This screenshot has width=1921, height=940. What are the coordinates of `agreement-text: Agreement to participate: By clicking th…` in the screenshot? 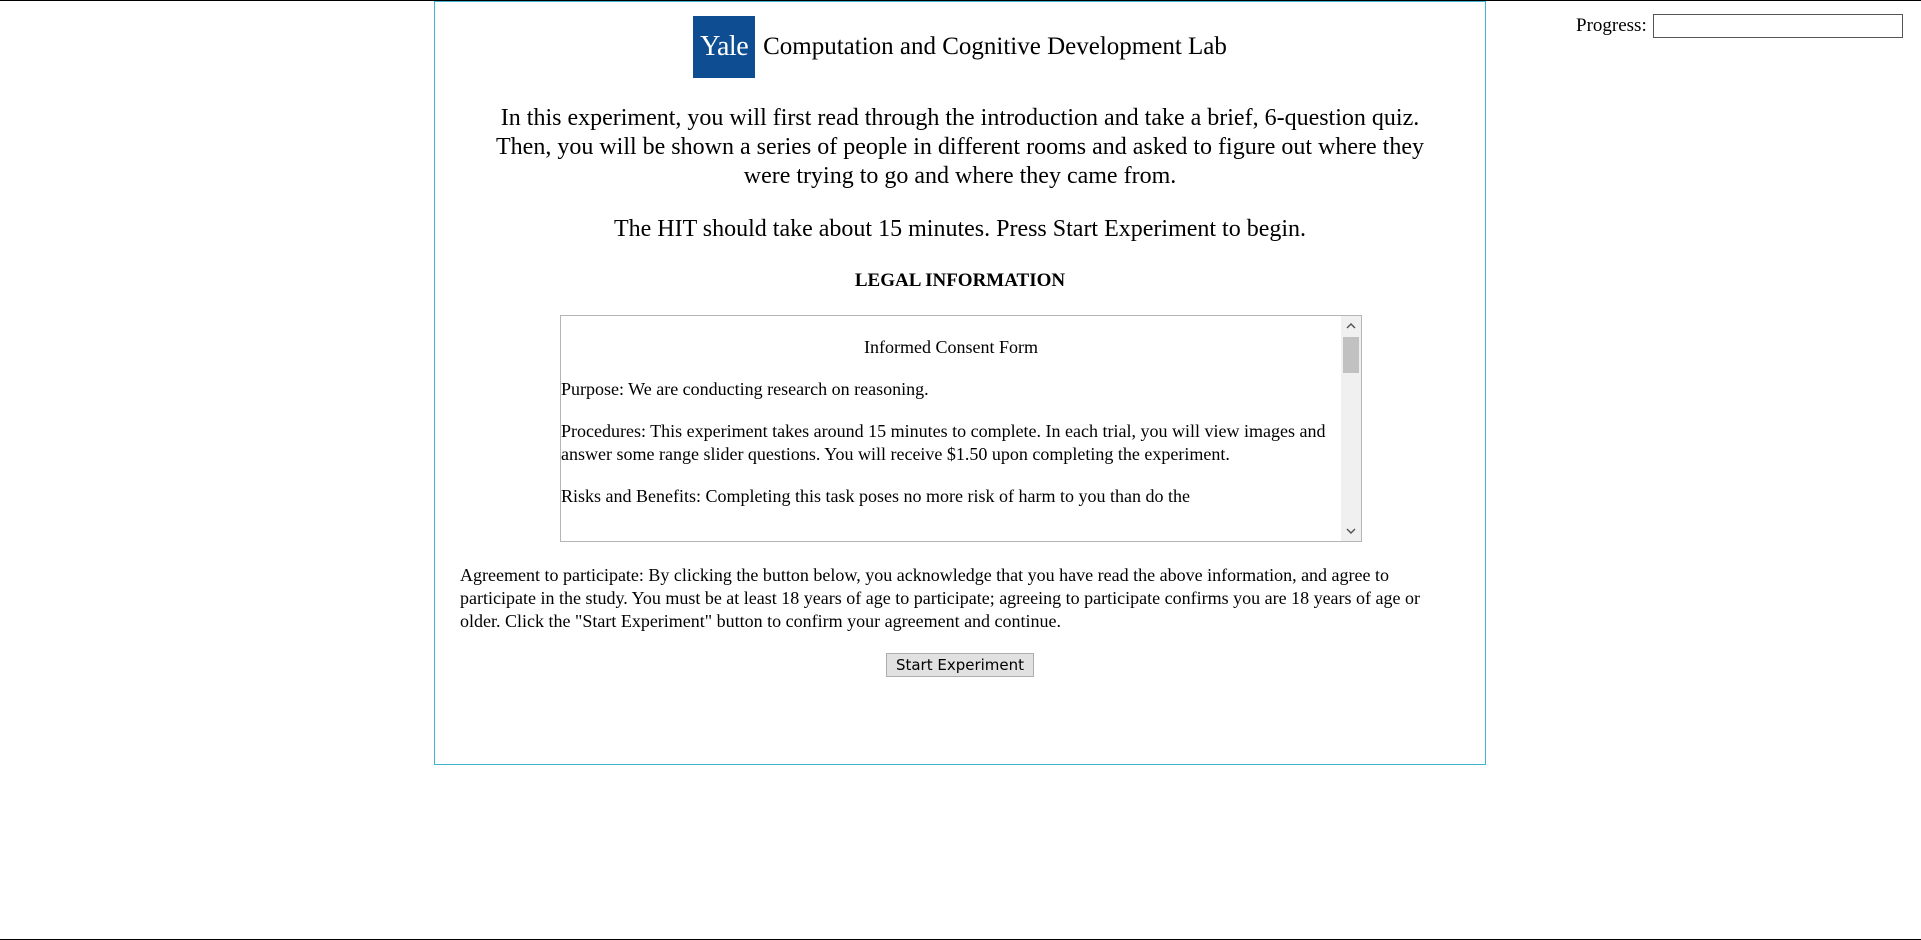 It's located at (940, 598).